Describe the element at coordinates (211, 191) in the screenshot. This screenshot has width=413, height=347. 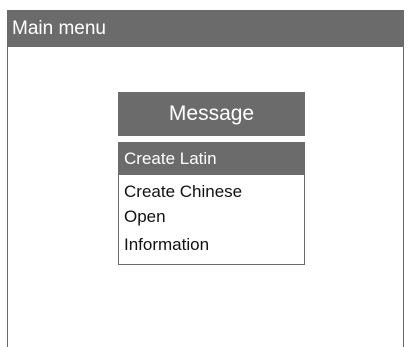
I see `menu-item-create-chinese: Create Chinese` at that location.